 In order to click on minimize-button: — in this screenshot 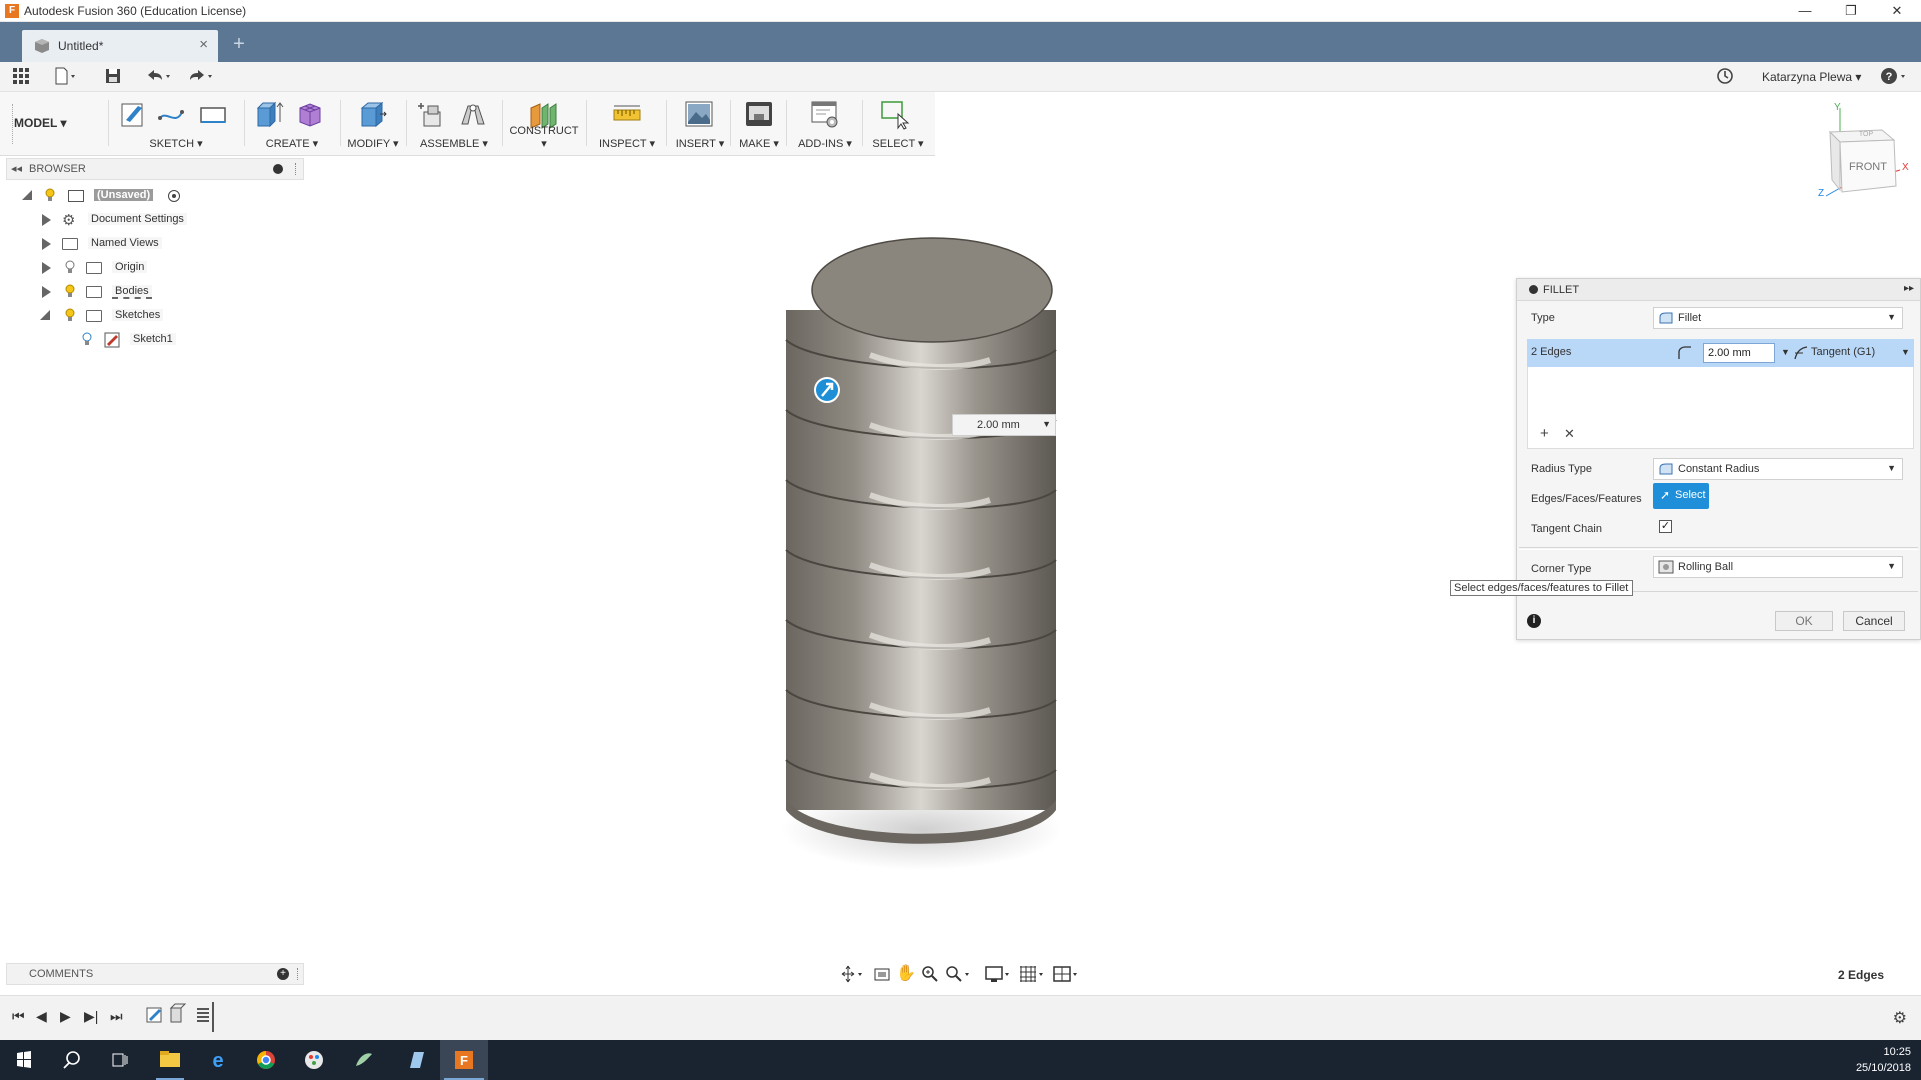, I will do `click(1805, 11)`.